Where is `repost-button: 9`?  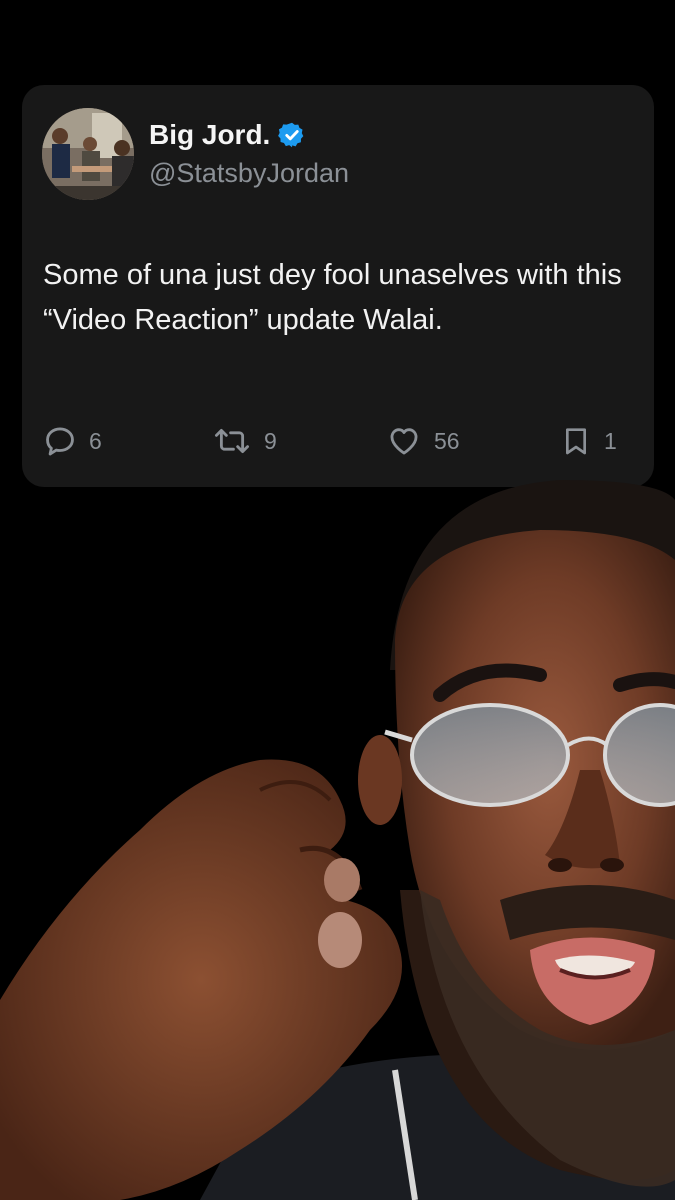
repost-button: 9 is located at coordinates (244, 441).